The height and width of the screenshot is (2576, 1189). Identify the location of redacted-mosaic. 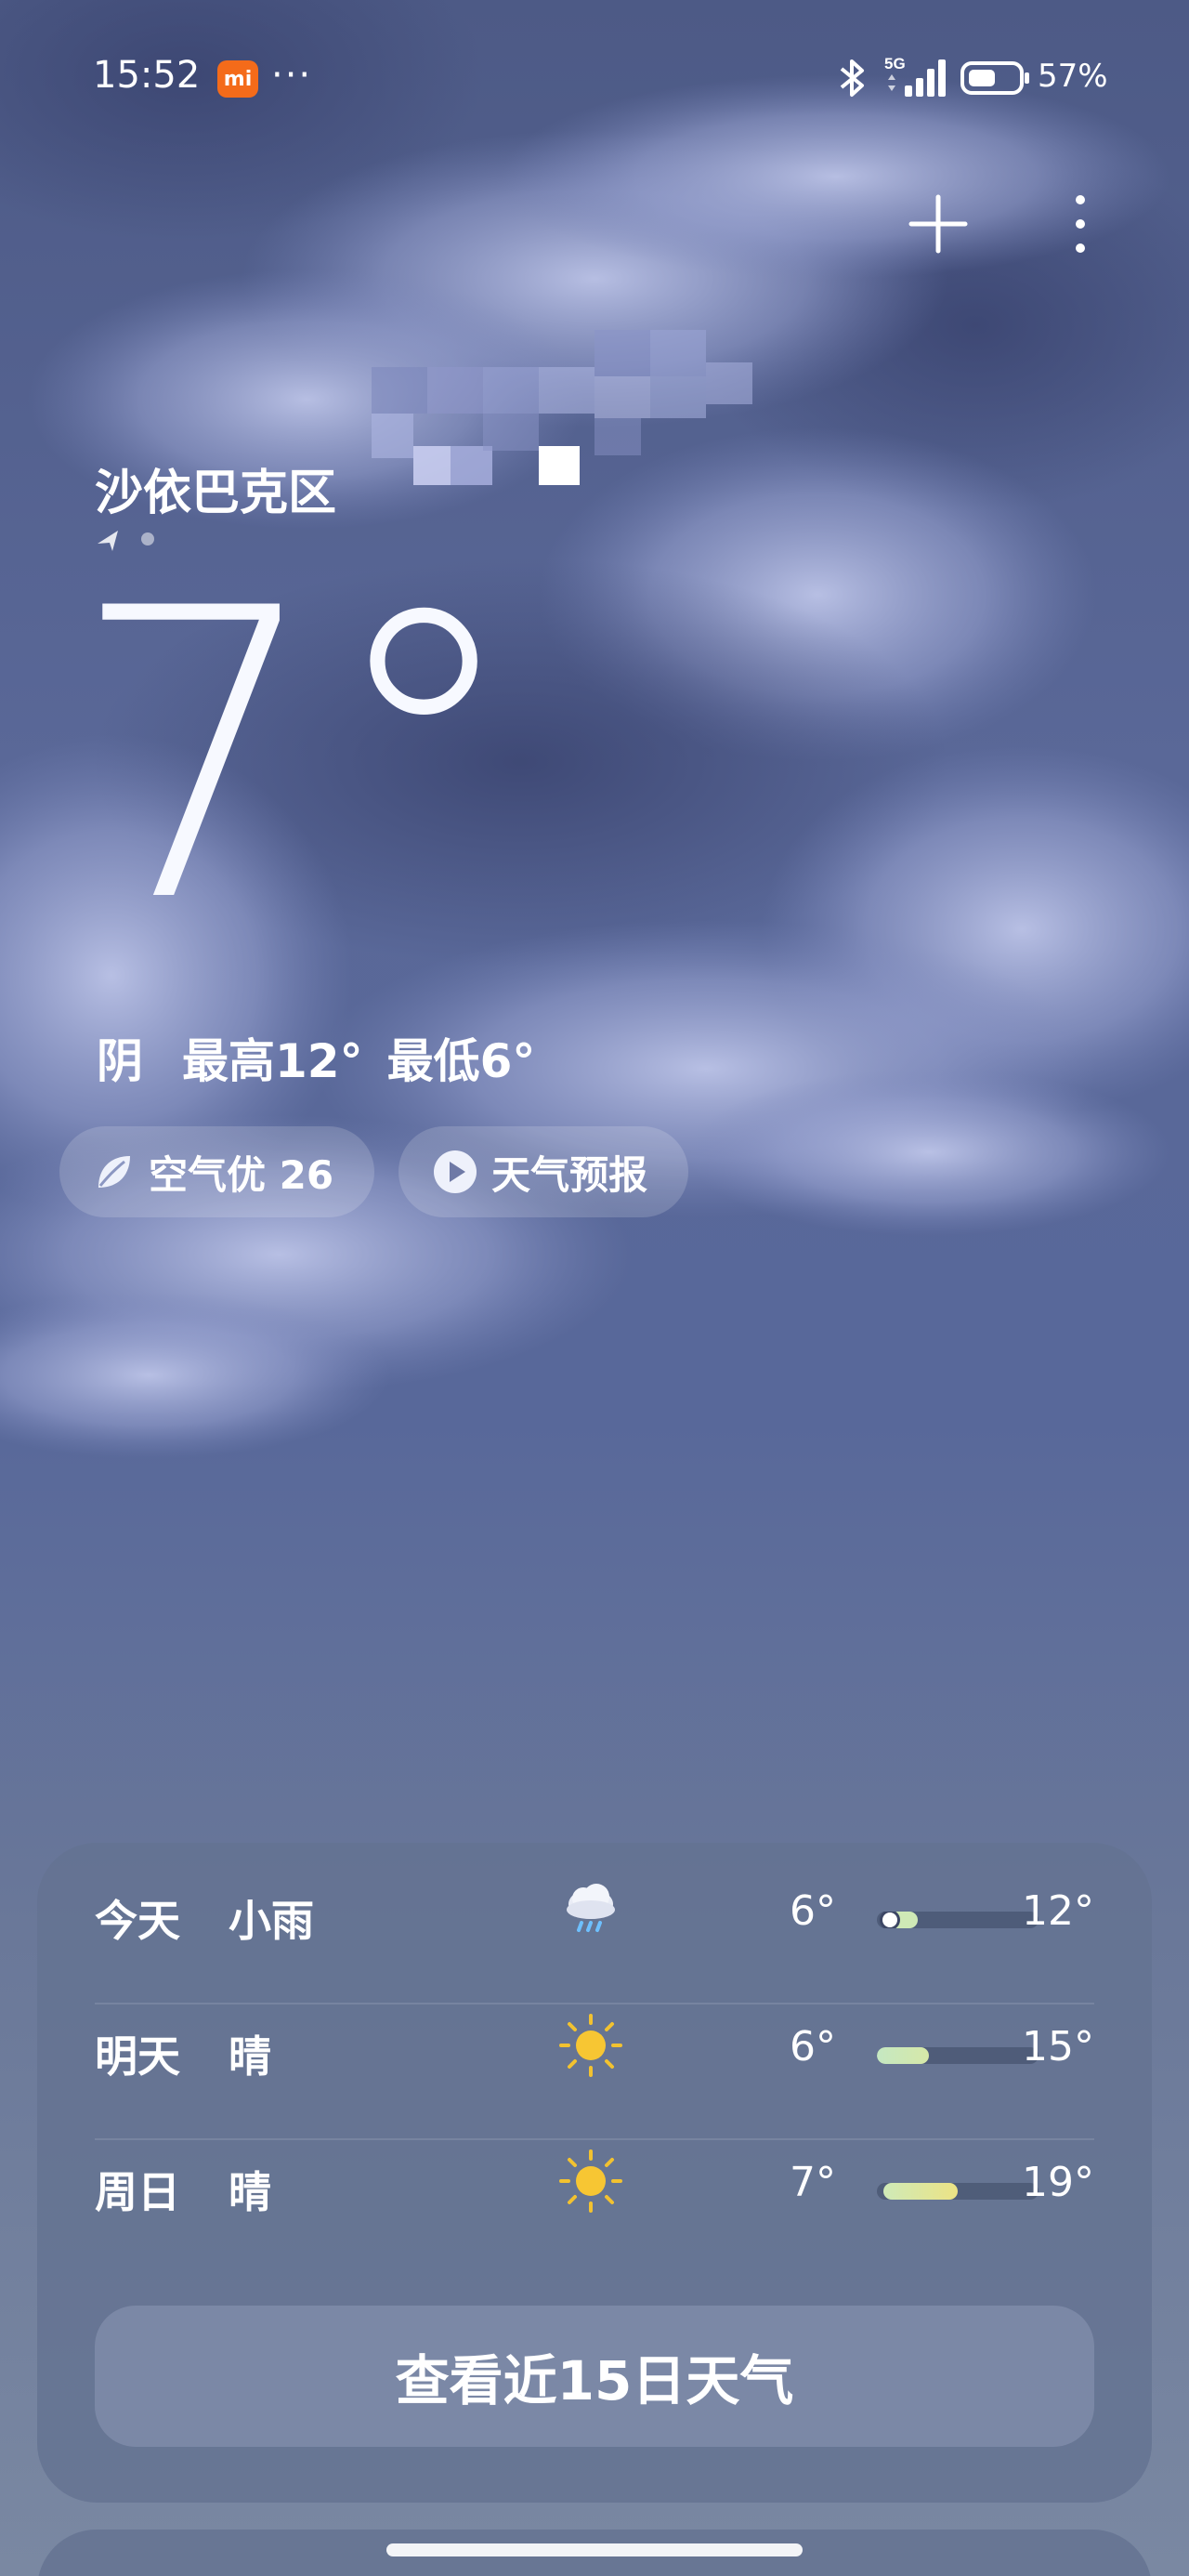
(562, 407).